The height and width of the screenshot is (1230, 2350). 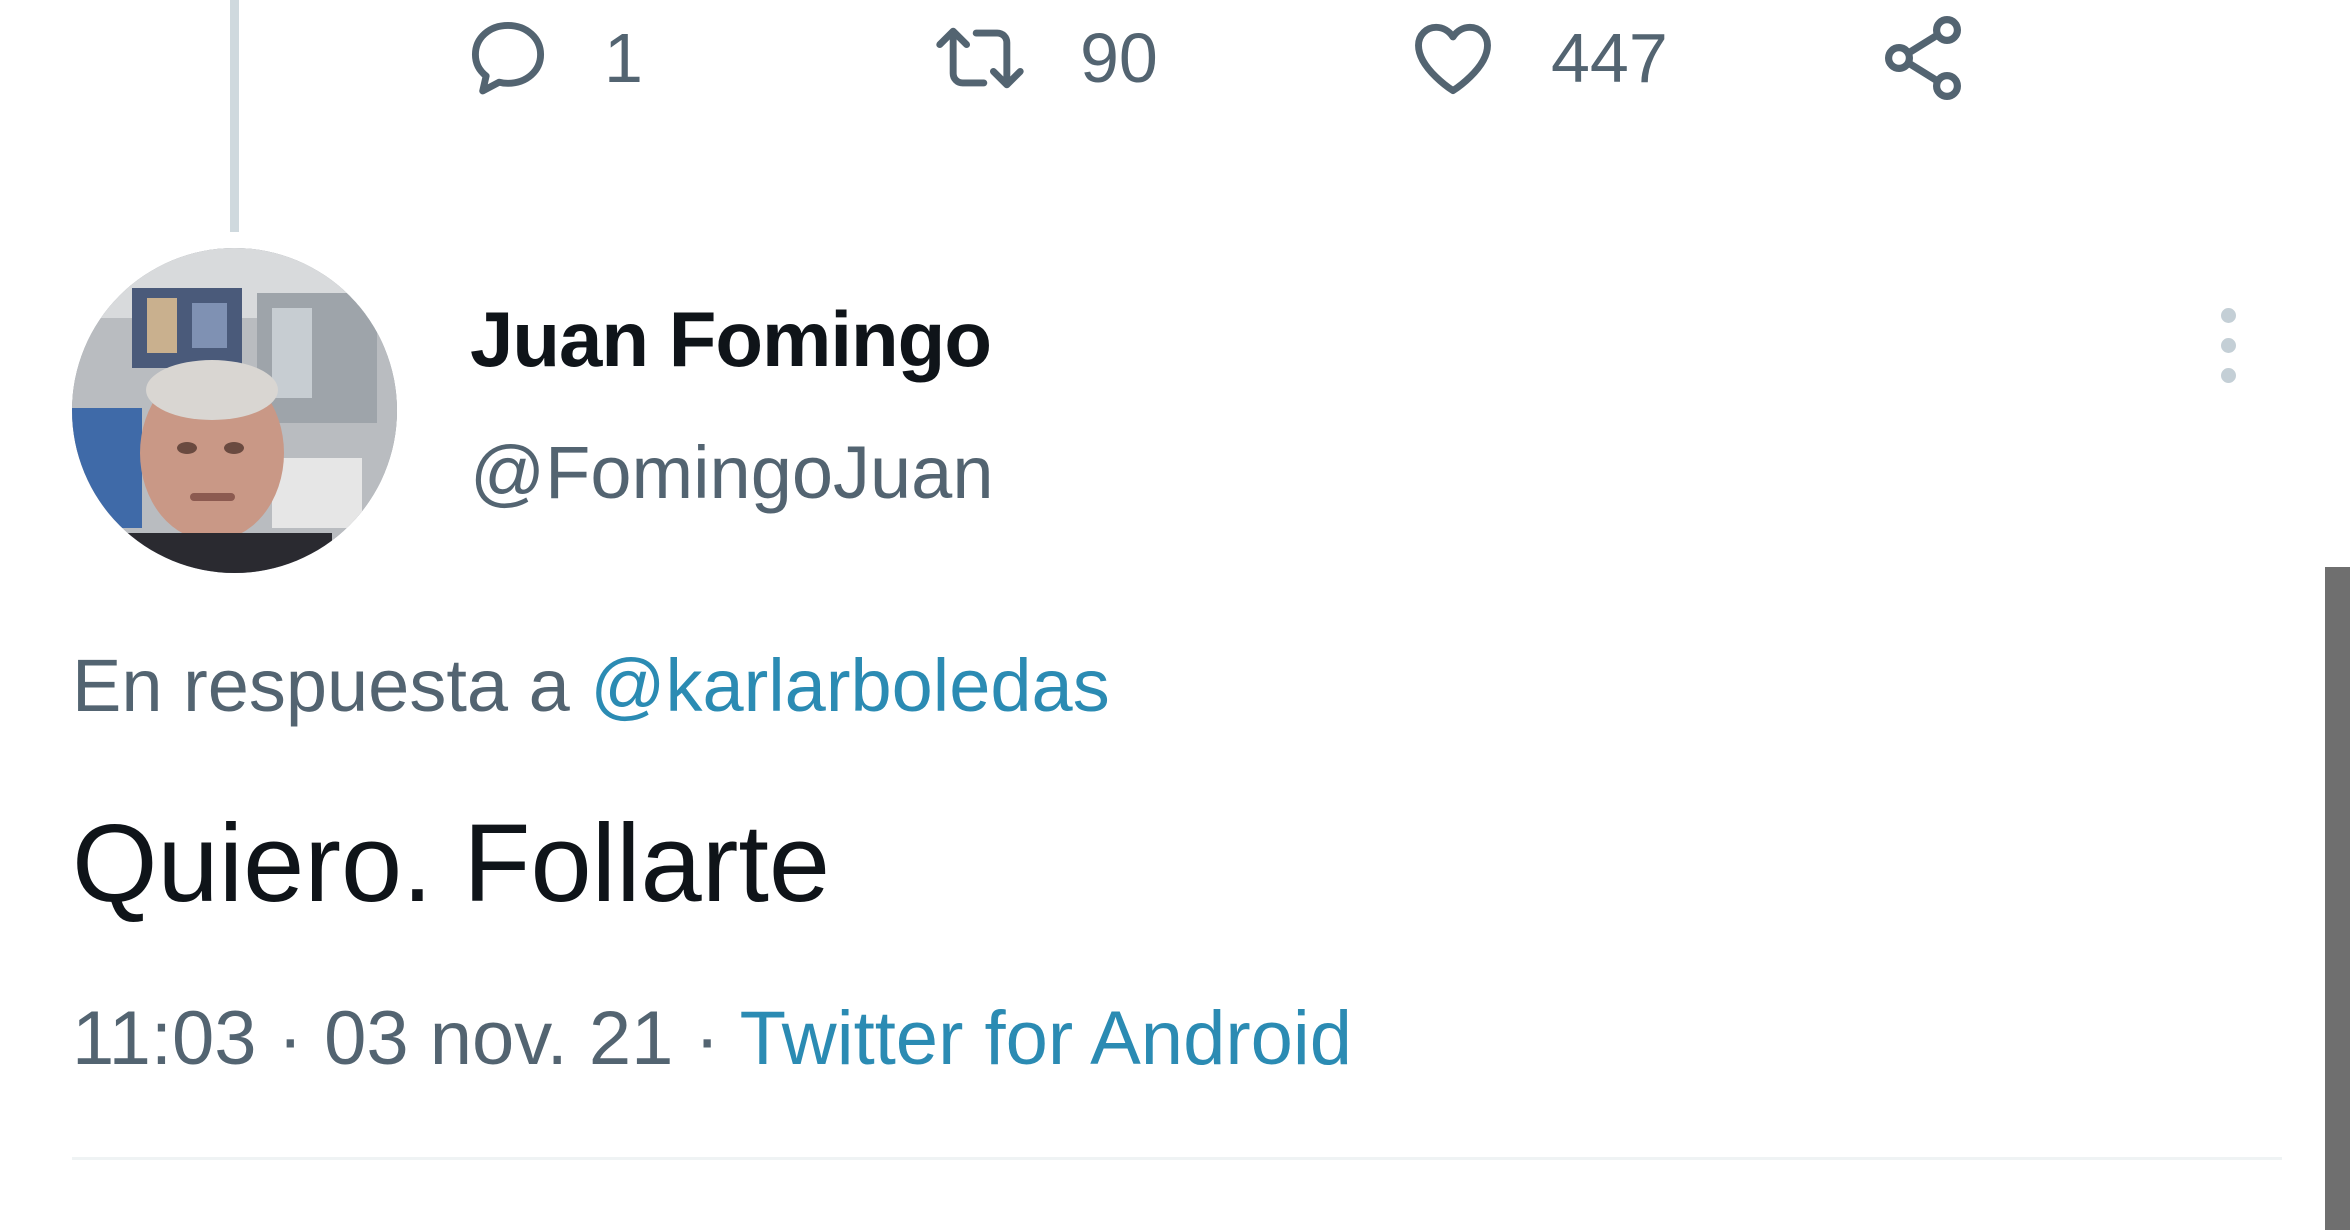 What do you see at coordinates (623, 58) in the screenshot?
I see `reply-count: 1` at bounding box center [623, 58].